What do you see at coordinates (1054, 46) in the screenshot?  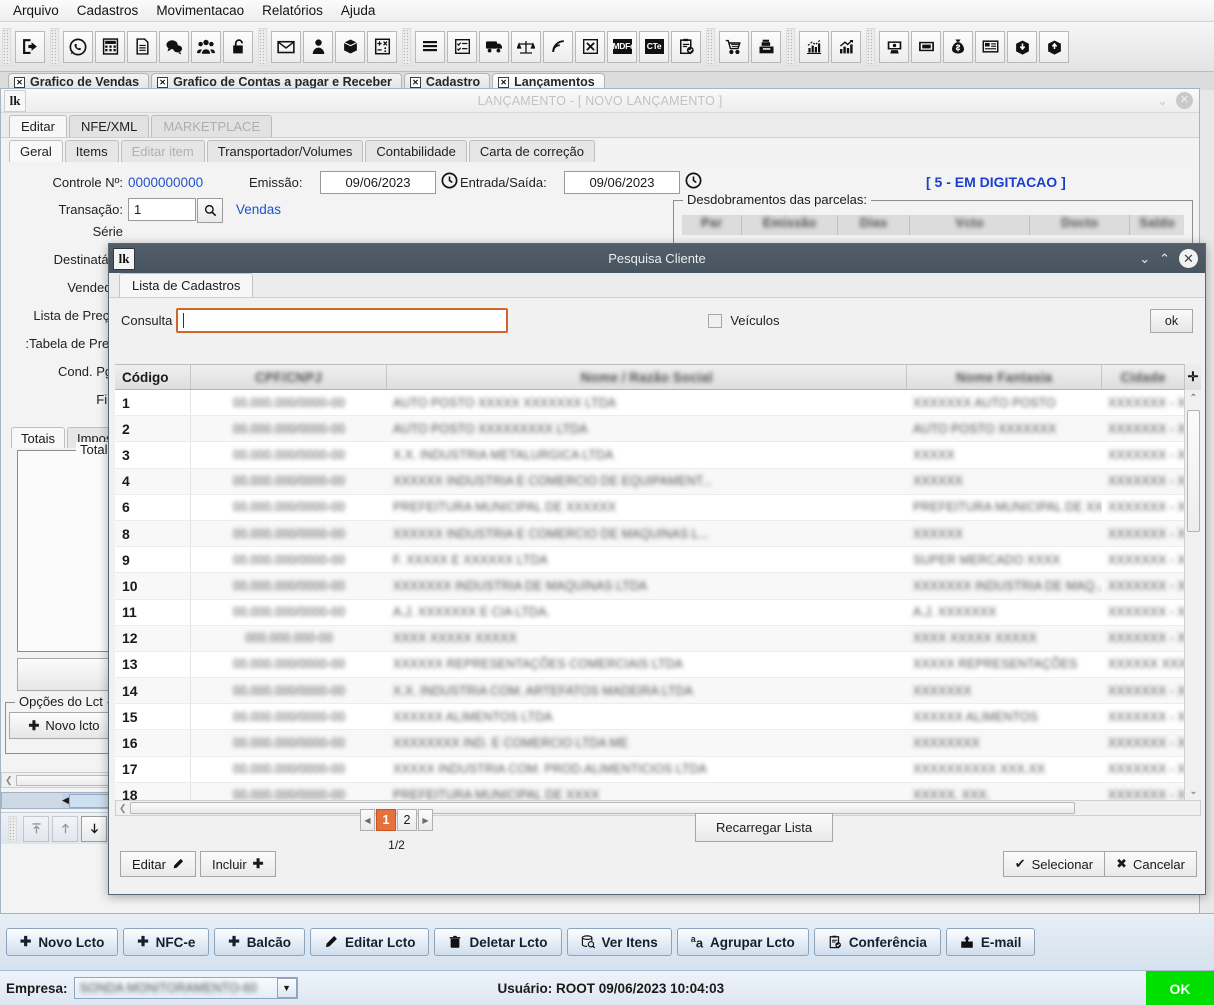 I see `box-out-icon` at bounding box center [1054, 46].